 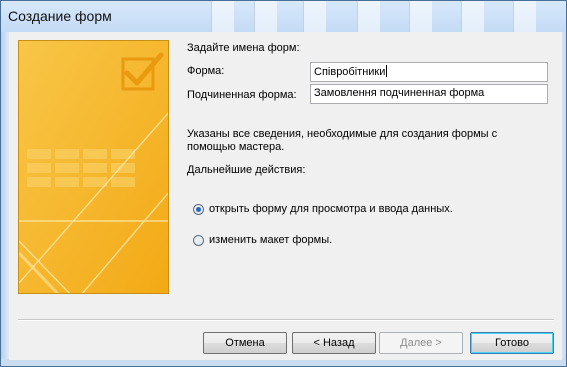 I want to click on finish-button: Готово, so click(x=512, y=343).